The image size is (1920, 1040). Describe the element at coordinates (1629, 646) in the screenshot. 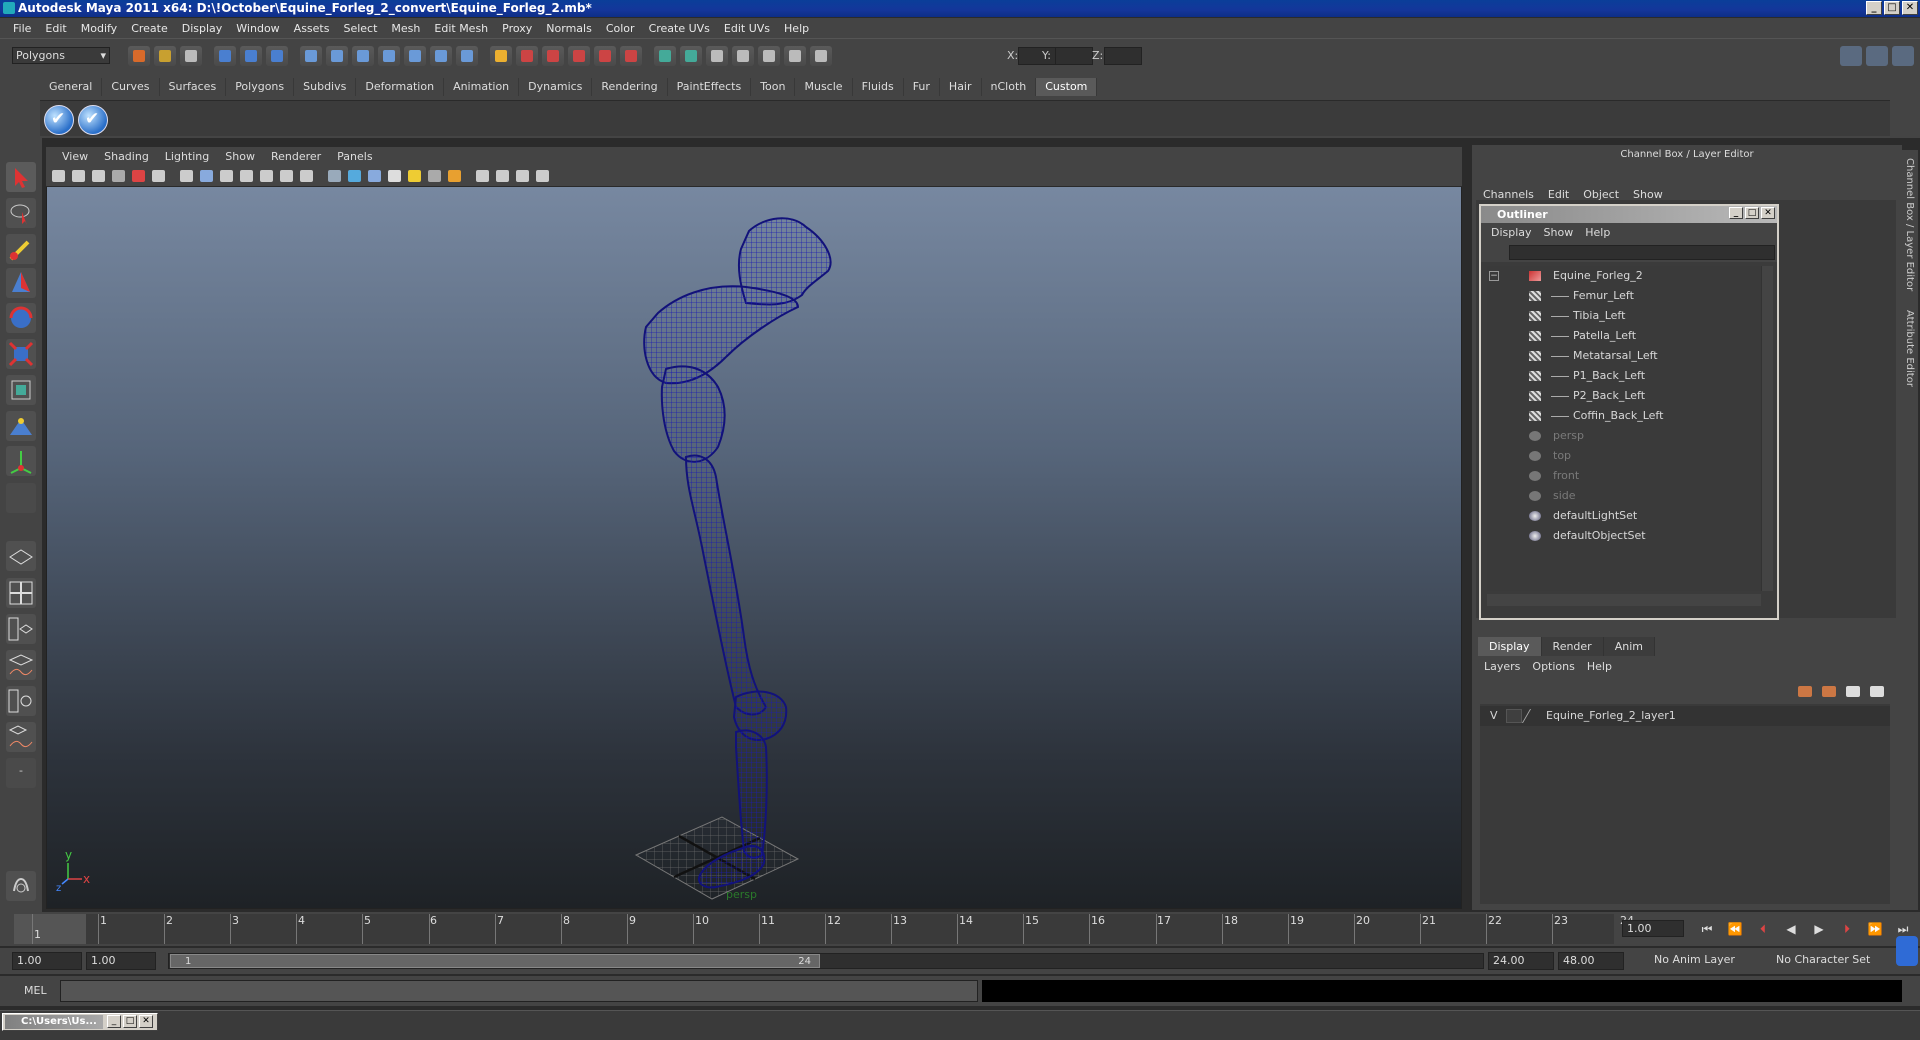

I see `layer-tab-anim: Anim` at that location.